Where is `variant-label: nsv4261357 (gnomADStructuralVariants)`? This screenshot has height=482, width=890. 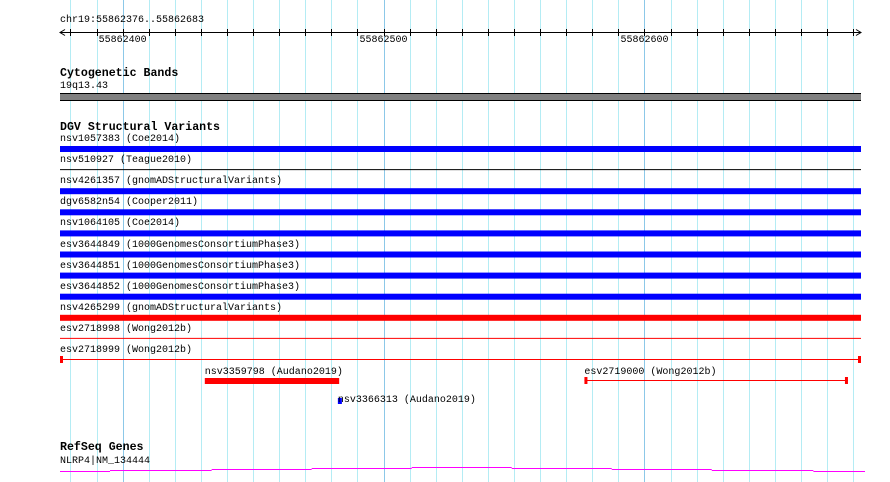 variant-label: nsv4261357 (gnomADStructuralVariants) is located at coordinates (171, 181).